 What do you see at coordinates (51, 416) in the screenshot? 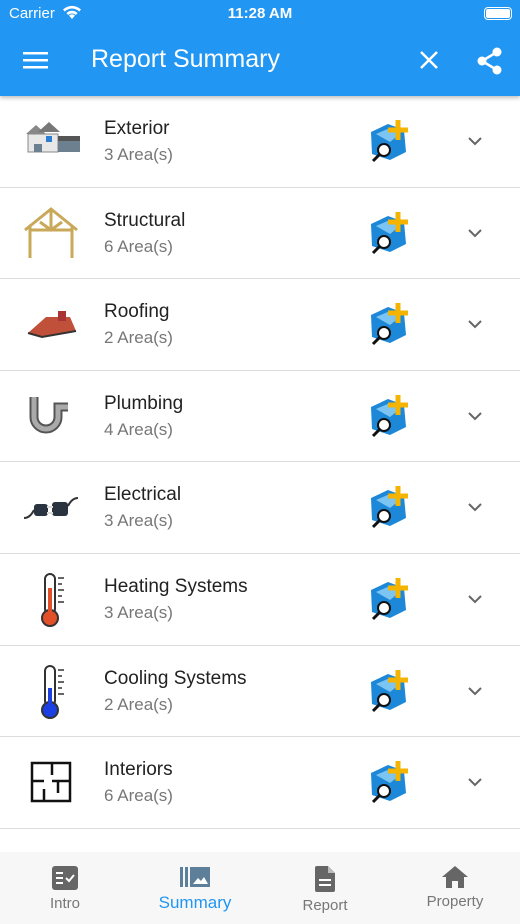
I see `pipe-icon` at bounding box center [51, 416].